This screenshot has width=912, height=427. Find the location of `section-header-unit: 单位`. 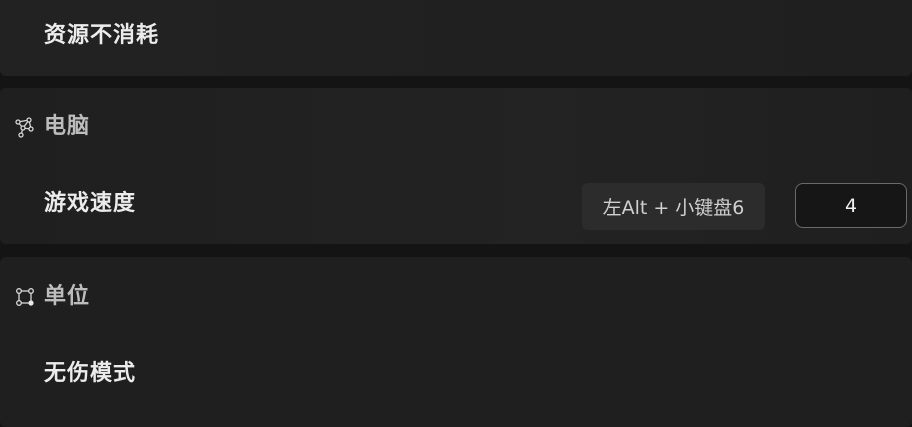

section-header-unit: 单位 is located at coordinates (52, 297).